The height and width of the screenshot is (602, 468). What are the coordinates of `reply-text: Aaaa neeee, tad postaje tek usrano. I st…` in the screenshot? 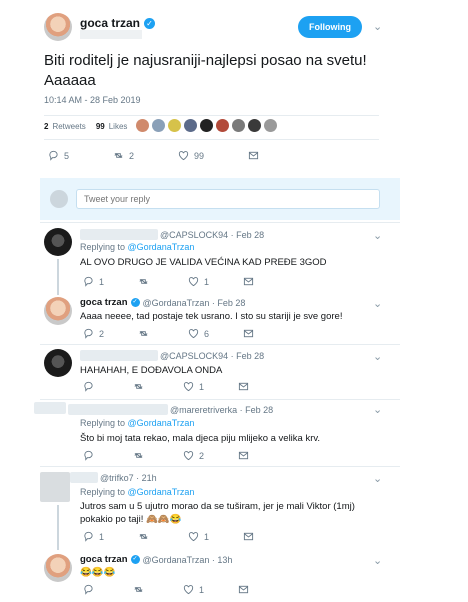 It's located at (211, 316).